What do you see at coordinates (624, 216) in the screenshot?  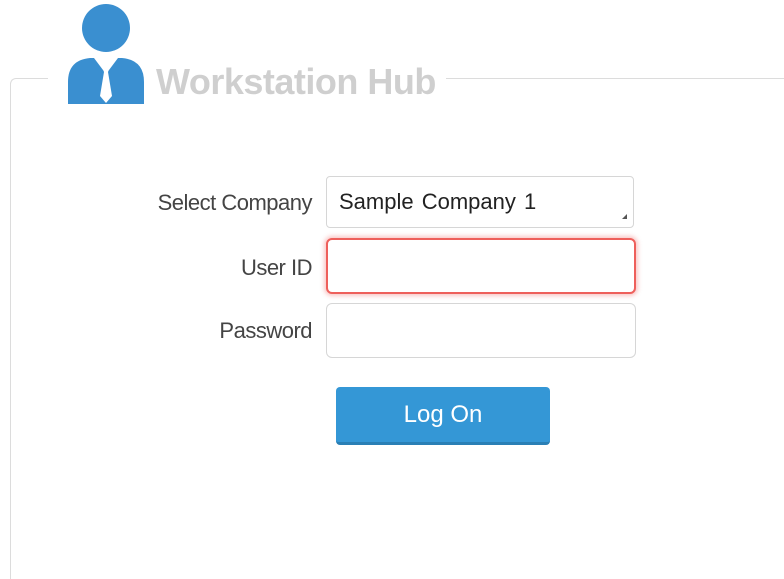 I see `select-caret-icon` at bounding box center [624, 216].